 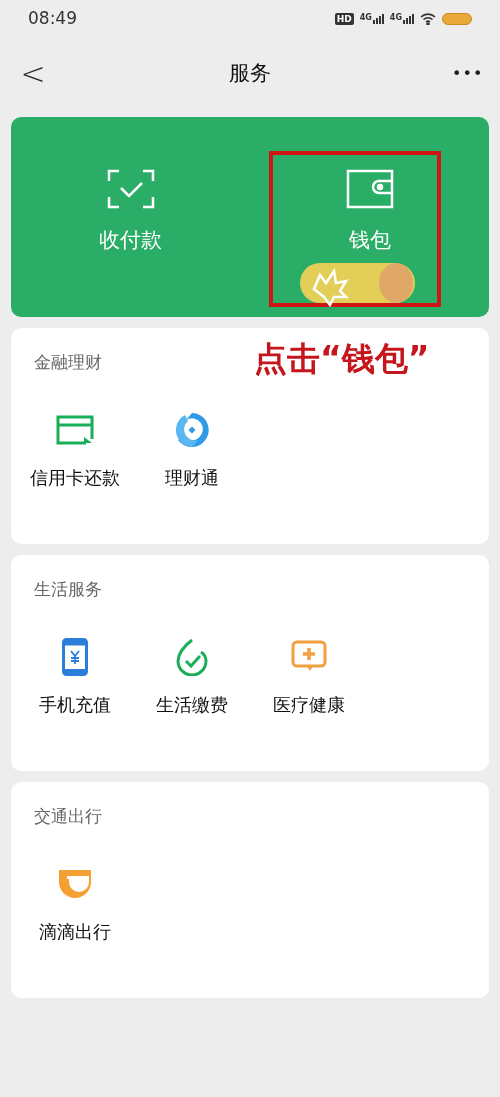 What do you see at coordinates (342, 359) in the screenshot?
I see `annotation-text: 点击“钱包”` at bounding box center [342, 359].